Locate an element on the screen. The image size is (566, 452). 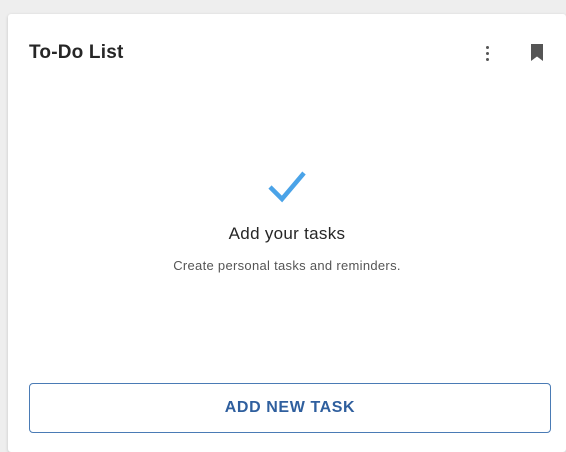
more-options-button is located at coordinates (487, 53).